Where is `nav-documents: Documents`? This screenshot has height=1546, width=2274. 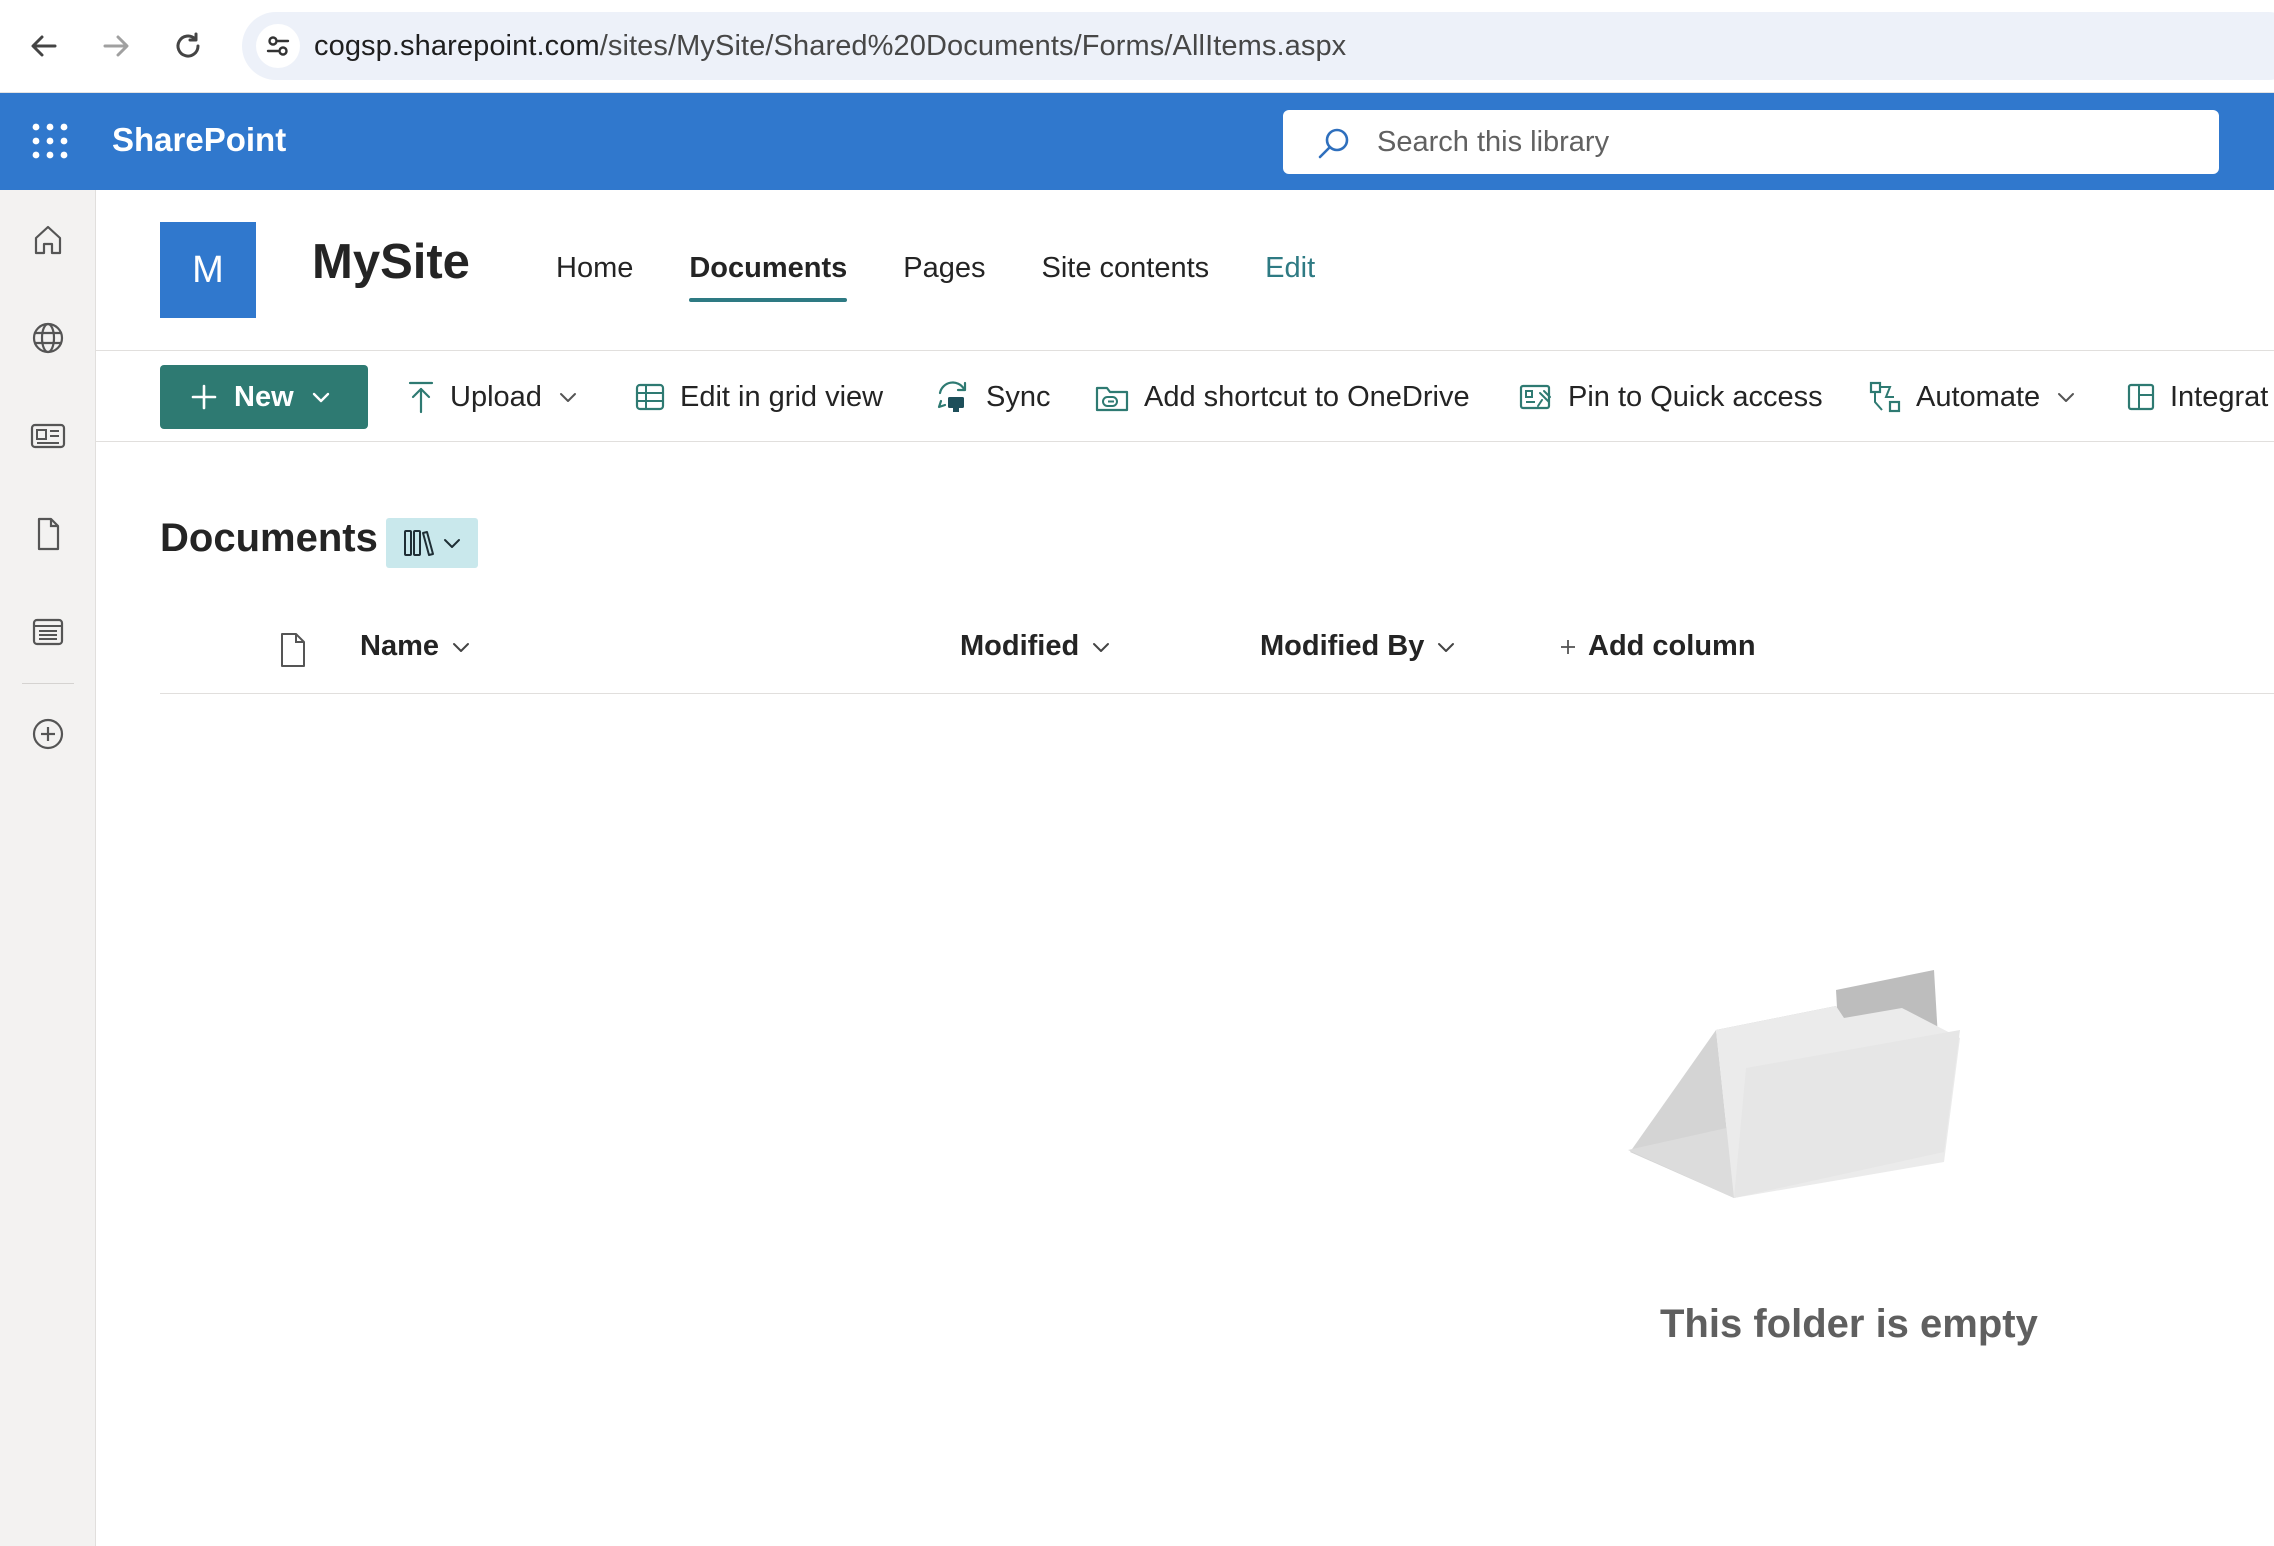
nav-documents: Documents is located at coordinates (768, 277).